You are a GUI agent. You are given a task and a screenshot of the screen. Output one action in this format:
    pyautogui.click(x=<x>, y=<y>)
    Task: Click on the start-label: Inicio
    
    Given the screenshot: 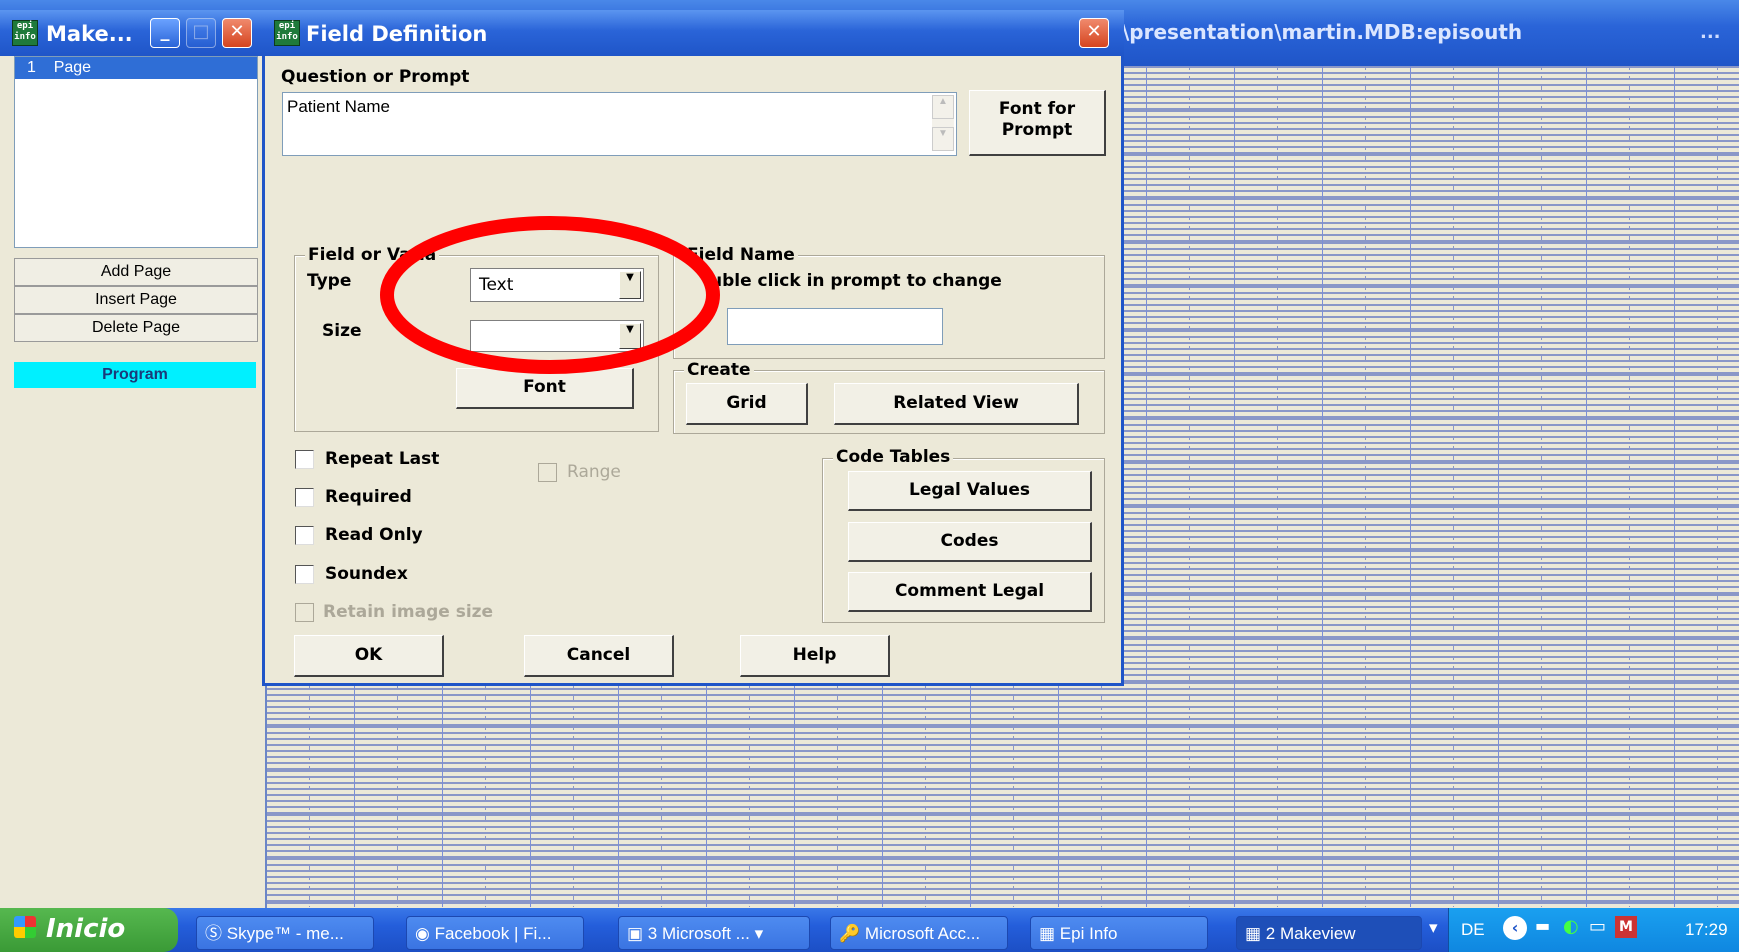 What is the action you would take?
    pyautogui.click(x=86, y=929)
    